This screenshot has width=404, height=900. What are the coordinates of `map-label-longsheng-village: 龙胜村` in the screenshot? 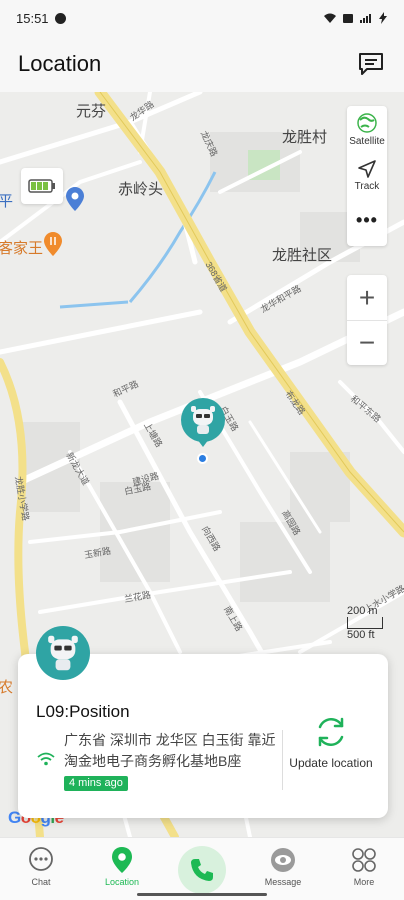 It's located at (305, 137).